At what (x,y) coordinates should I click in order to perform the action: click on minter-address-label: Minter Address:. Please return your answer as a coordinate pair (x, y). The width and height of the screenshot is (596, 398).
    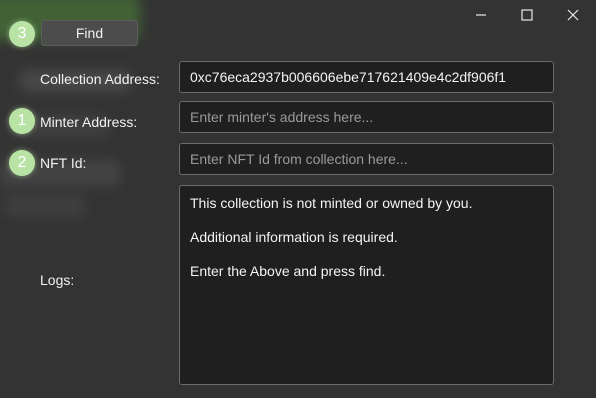
    Looking at the image, I should click on (89, 122).